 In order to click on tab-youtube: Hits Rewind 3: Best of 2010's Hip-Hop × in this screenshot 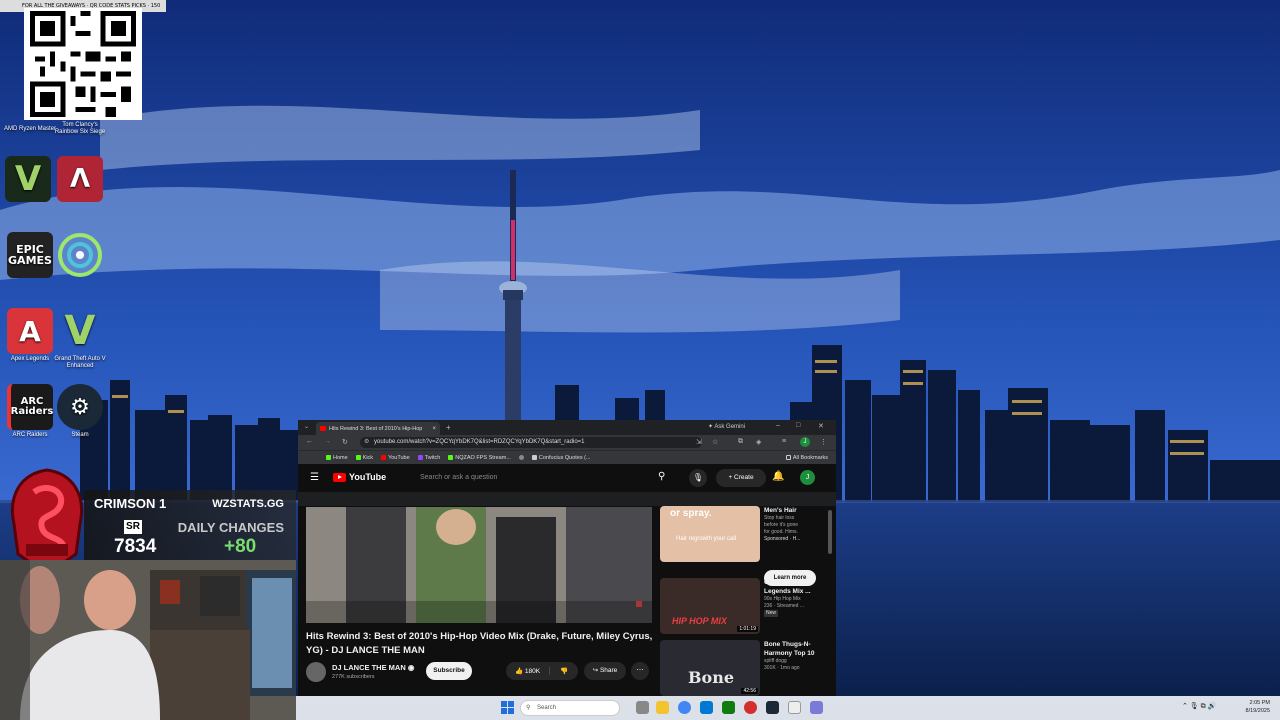, I will do `click(378, 428)`.